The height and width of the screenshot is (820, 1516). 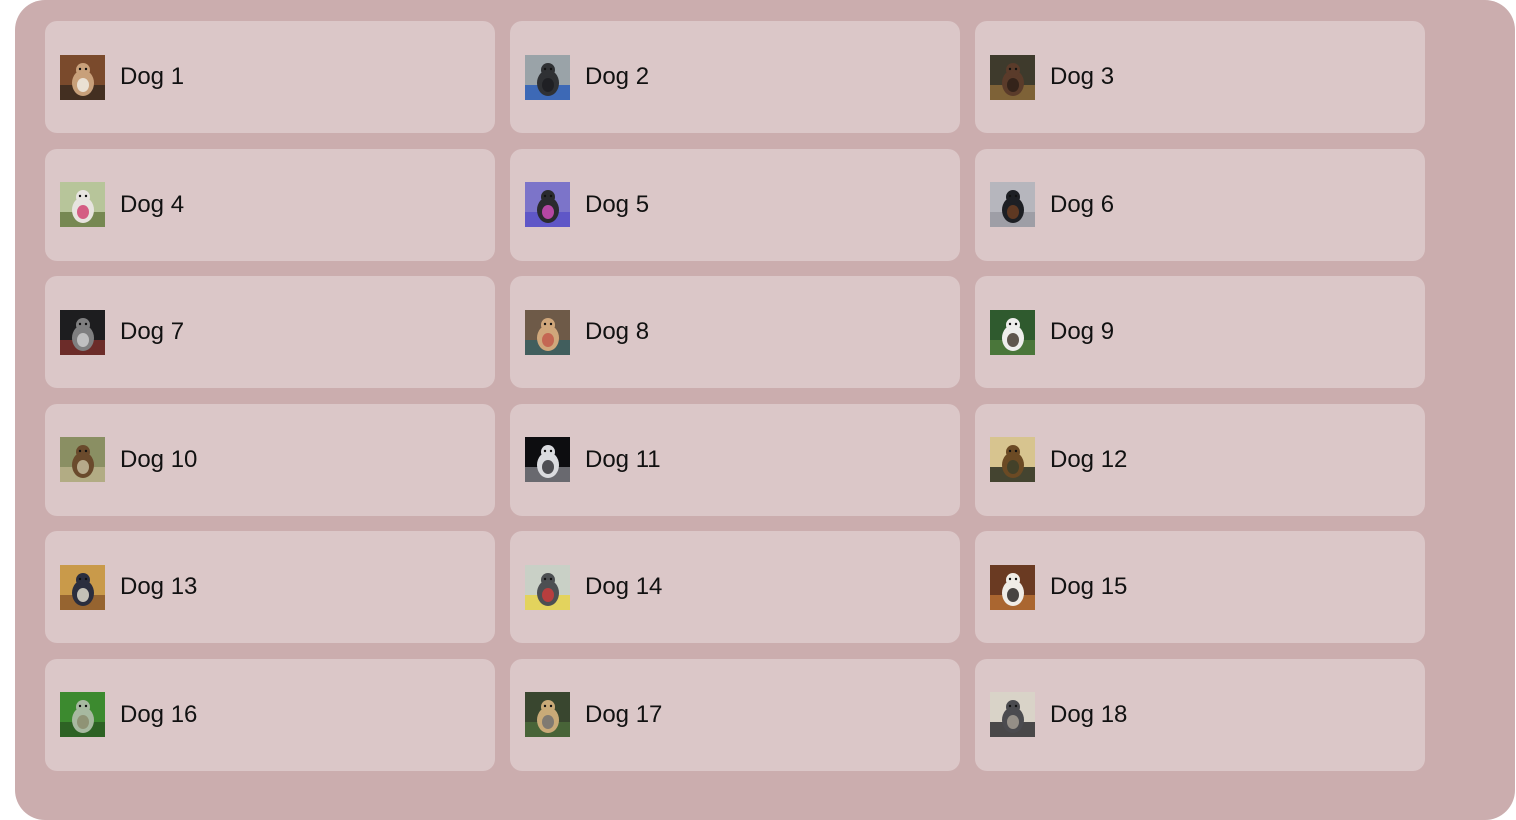 I want to click on dog-card: Dog 2, so click(x=735, y=77).